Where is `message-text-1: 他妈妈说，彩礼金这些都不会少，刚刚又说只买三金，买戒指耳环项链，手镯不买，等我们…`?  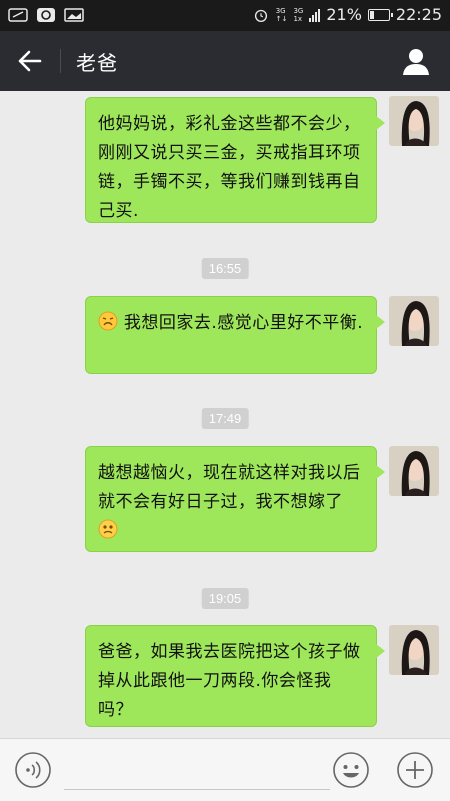 message-text-1: 他妈妈说，彩礼金这些都不会少，刚刚又说只买三金，买戒指耳环项链，手镯不买，等我们… is located at coordinates (229, 167).